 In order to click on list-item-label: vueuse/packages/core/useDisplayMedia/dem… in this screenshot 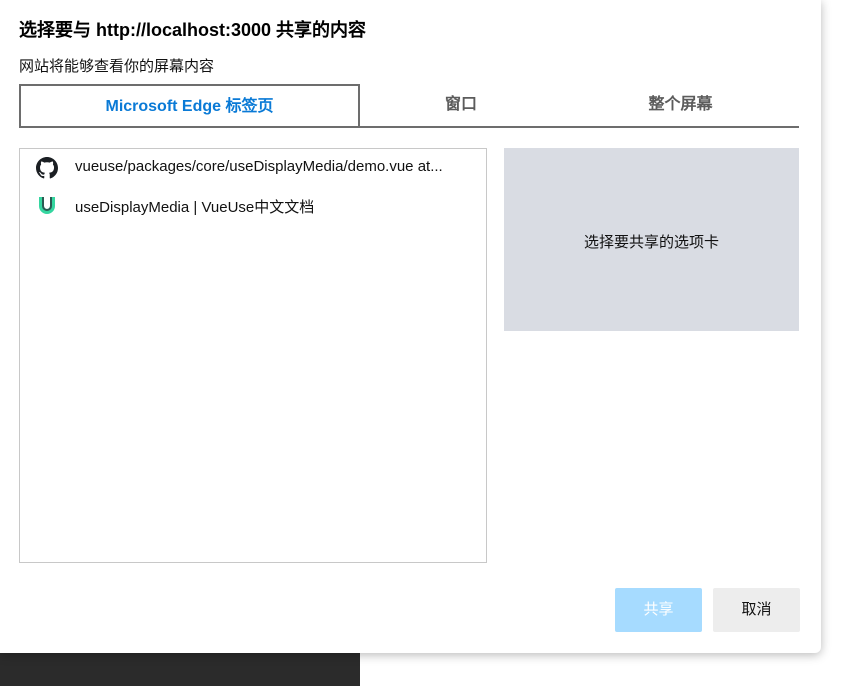, I will do `click(259, 166)`.